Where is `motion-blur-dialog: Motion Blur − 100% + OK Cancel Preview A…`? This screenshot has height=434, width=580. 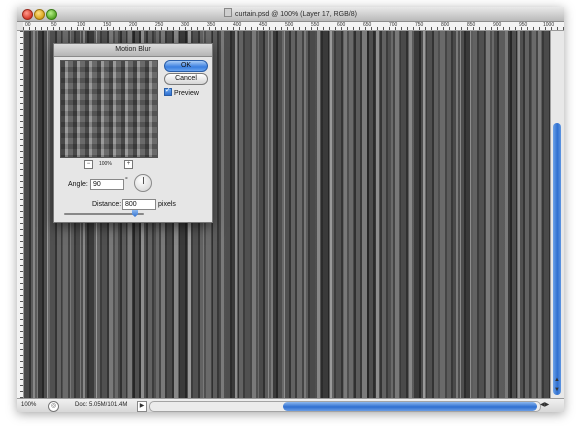
motion-blur-dialog: Motion Blur − 100% + OK Cancel Preview A… is located at coordinates (133, 133).